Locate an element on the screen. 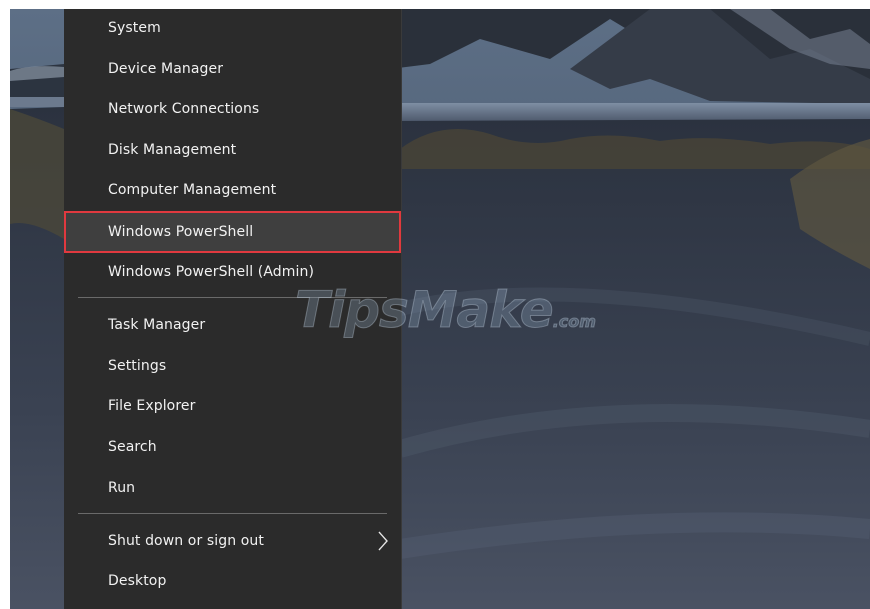  menu-item-task-manager: Task Manager is located at coordinates (232, 325).